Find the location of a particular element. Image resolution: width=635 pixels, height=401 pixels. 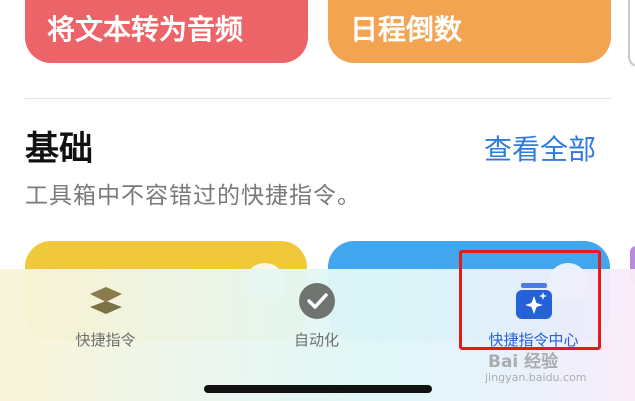

tab-shortcuts: 快捷指令 is located at coordinates (105, 324).